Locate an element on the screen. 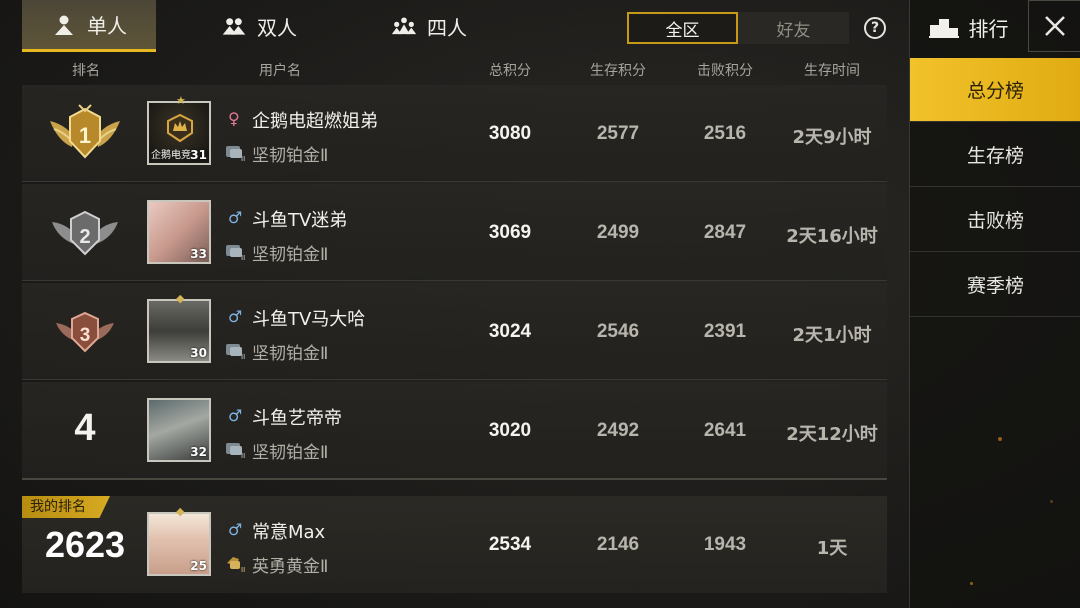 This screenshot has height=608, width=1080. podium-icon is located at coordinates (943, 28).